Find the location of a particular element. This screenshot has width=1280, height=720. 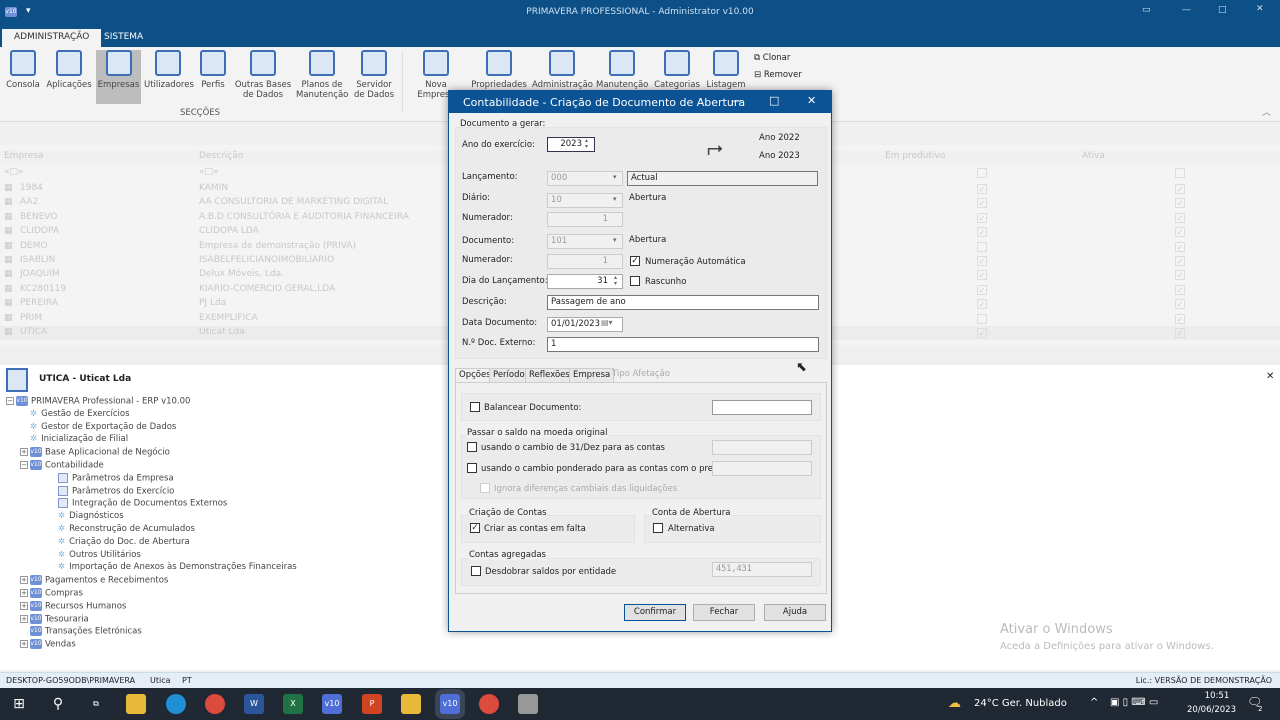

tree-item: ✲ Reconstrução de Acumulados is located at coordinates (121, 529).